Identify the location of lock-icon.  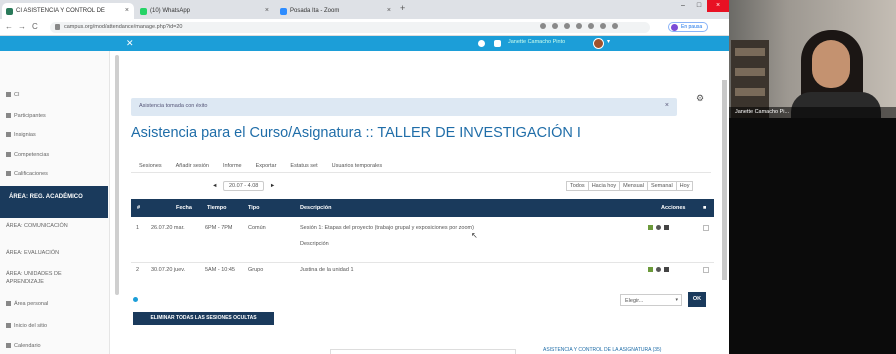
(57, 27).